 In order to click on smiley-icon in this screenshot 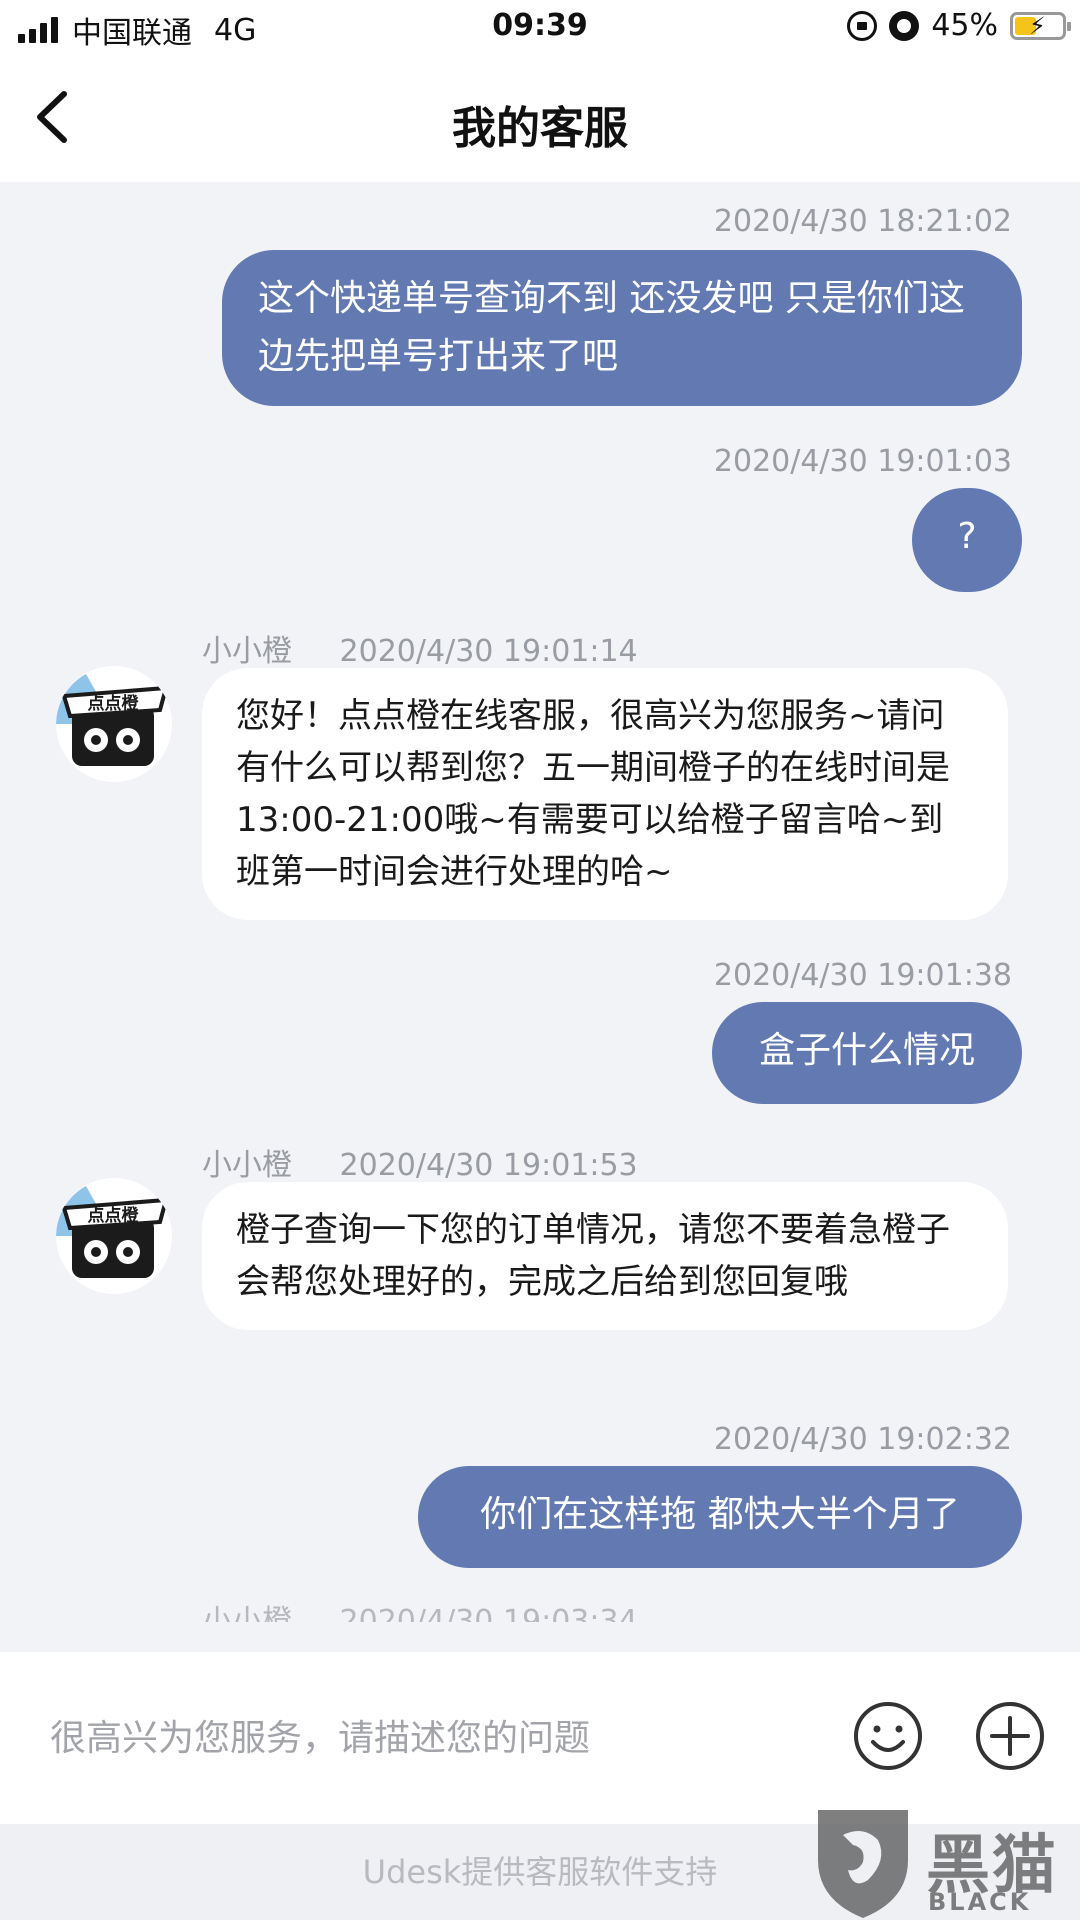, I will do `click(888, 1736)`.